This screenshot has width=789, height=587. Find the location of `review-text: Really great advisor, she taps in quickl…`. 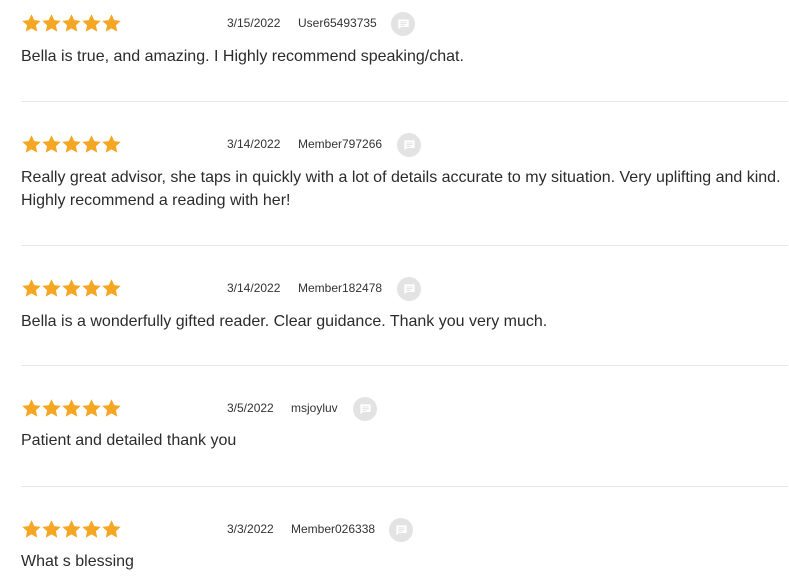

review-text: Really great advisor, she taps in quickl… is located at coordinates (401, 189).